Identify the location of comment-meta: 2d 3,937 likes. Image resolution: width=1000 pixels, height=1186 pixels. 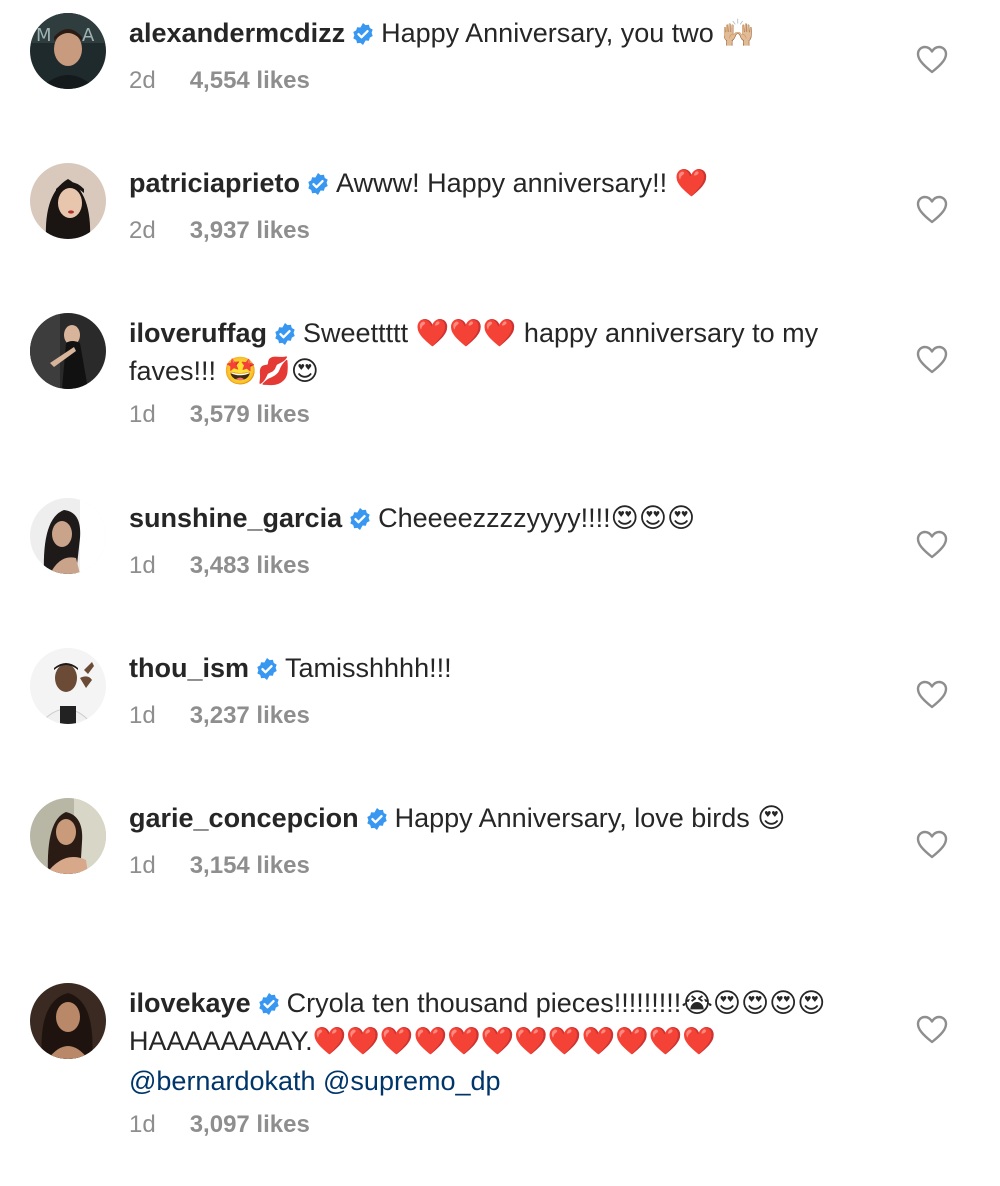
(489, 231).